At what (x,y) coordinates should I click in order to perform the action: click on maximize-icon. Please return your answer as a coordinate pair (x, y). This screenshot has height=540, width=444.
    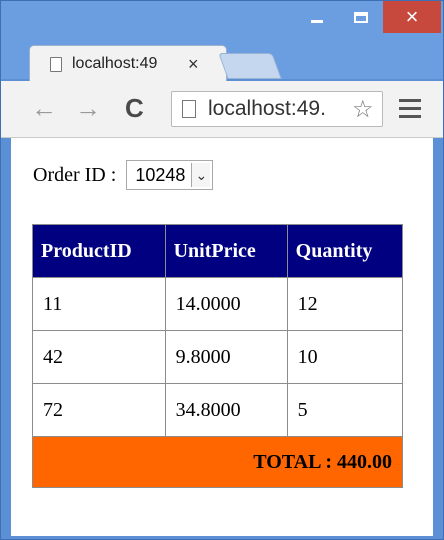
    Looking at the image, I should click on (361, 17).